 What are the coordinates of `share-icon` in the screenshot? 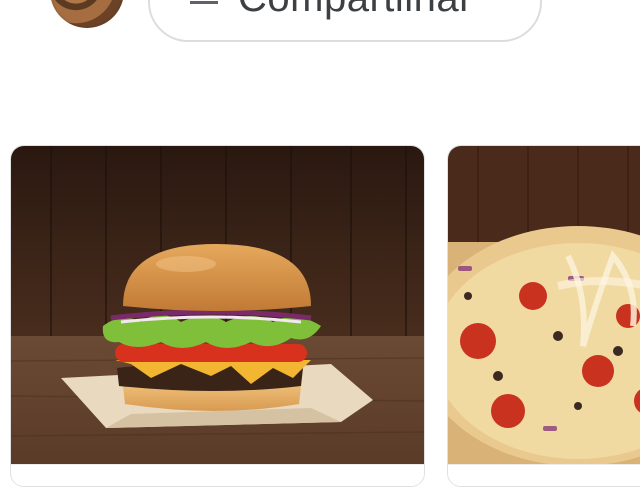 It's located at (204, 2).